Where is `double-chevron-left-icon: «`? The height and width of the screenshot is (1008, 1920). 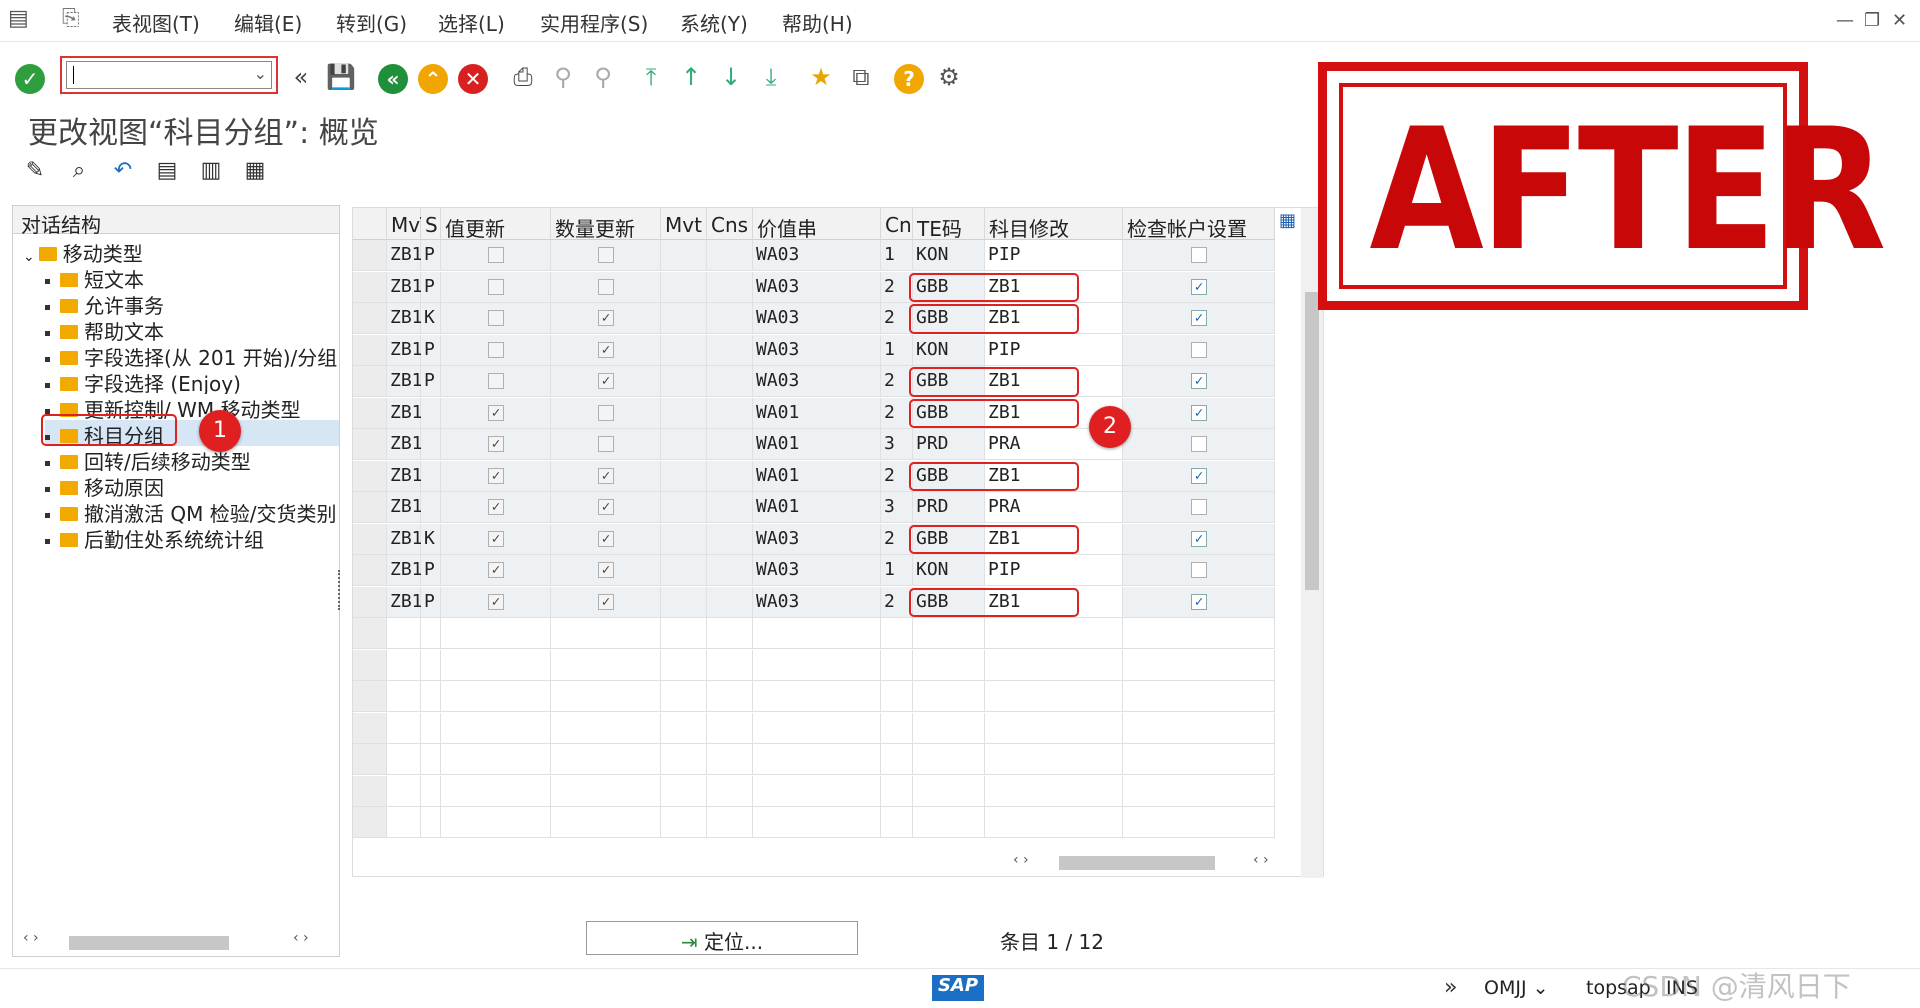
double-chevron-left-icon: « is located at coordinates (301, 77).